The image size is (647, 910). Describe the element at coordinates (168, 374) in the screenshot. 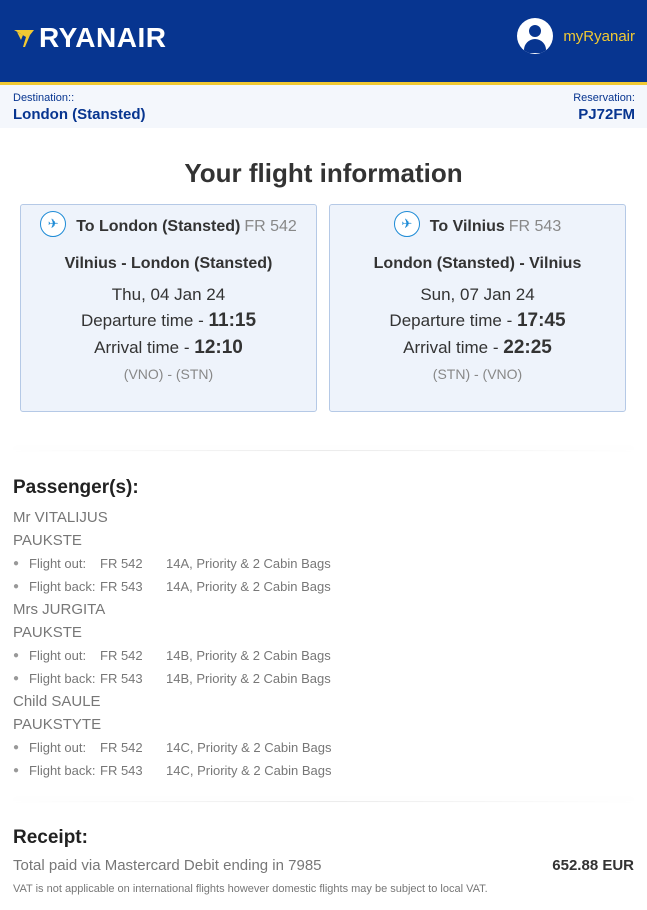

I see `airport-codes: (VNO) - (STN)` at that location.